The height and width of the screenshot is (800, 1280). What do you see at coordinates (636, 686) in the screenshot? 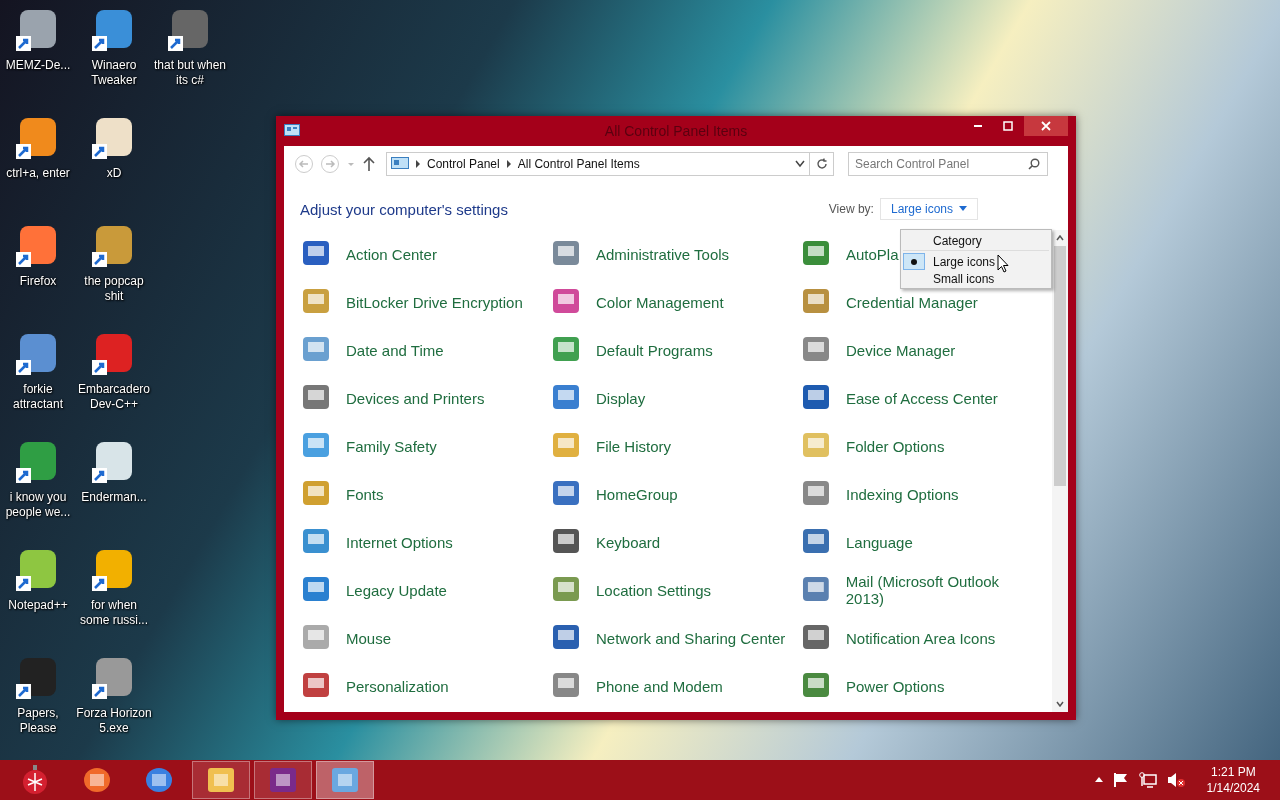
I see `settings-item: Phone and Modem` at bounding box center [636, 686].